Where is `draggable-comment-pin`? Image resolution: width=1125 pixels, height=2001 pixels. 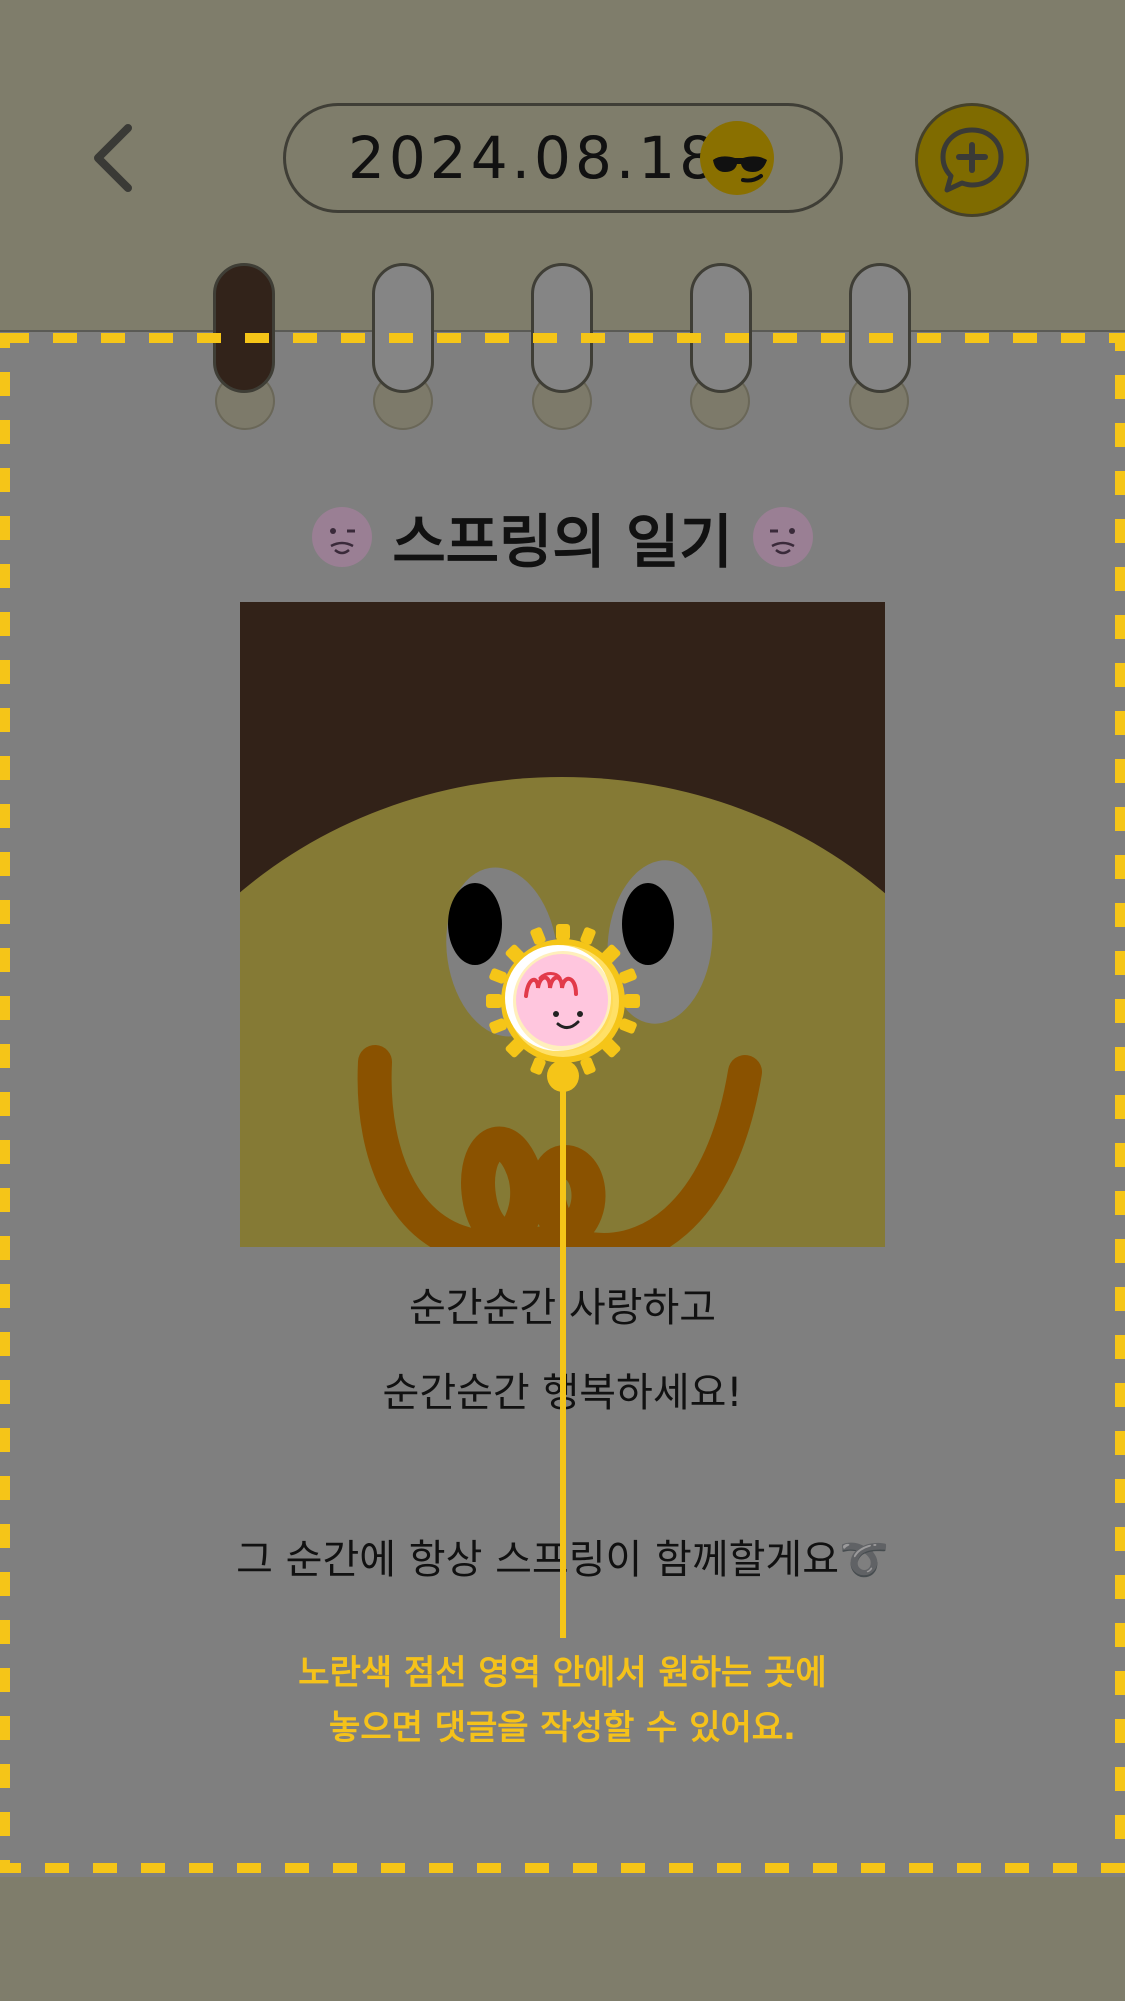 draggable-comment-pin is located at coordinates (563, 1278).